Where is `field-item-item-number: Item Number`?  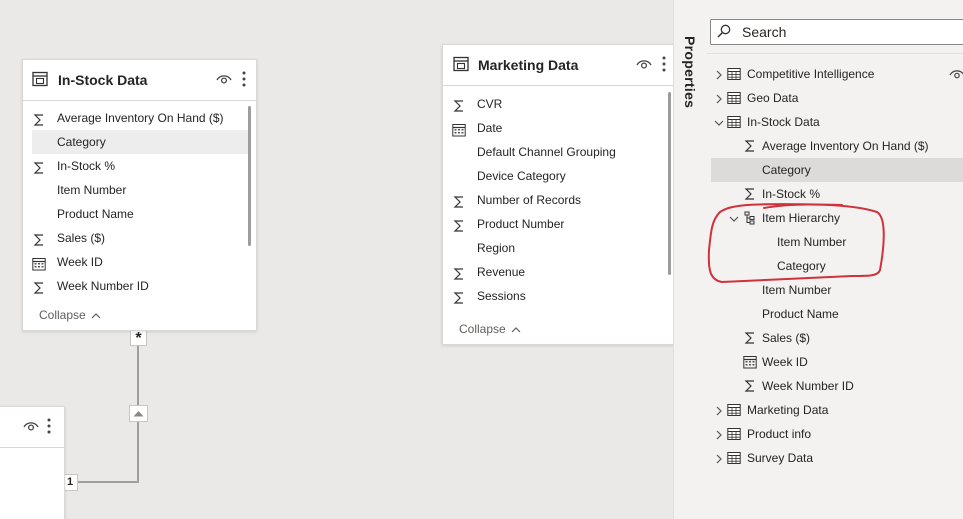
field-item-item-number: Item Number is located at coordinates (837, 290).